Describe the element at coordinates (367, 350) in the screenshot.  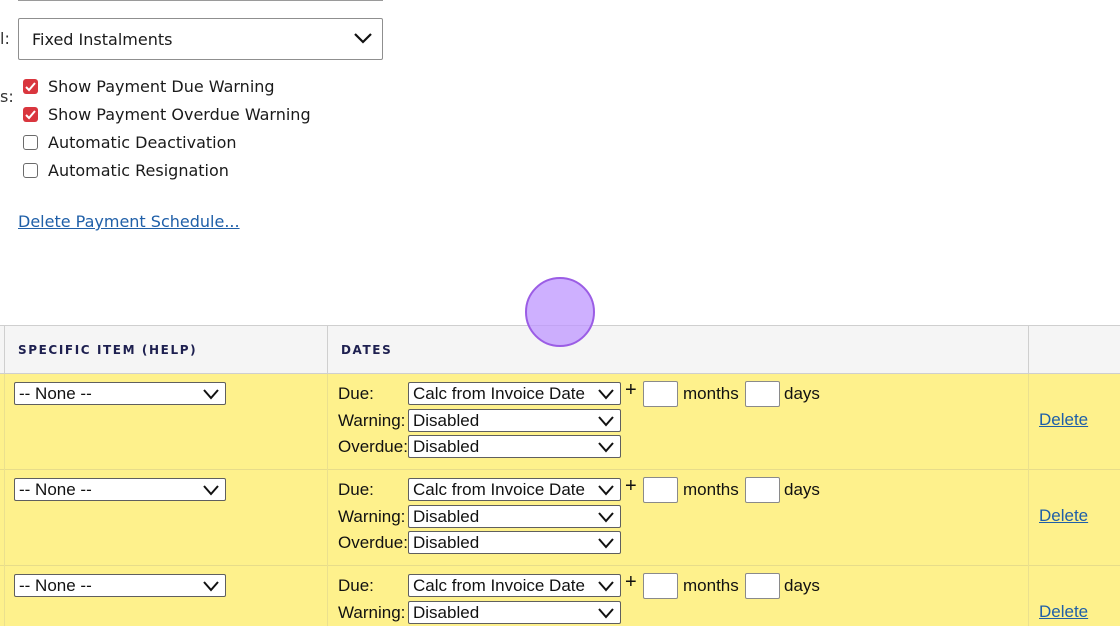
I see `header-dates: DATES` at that location.